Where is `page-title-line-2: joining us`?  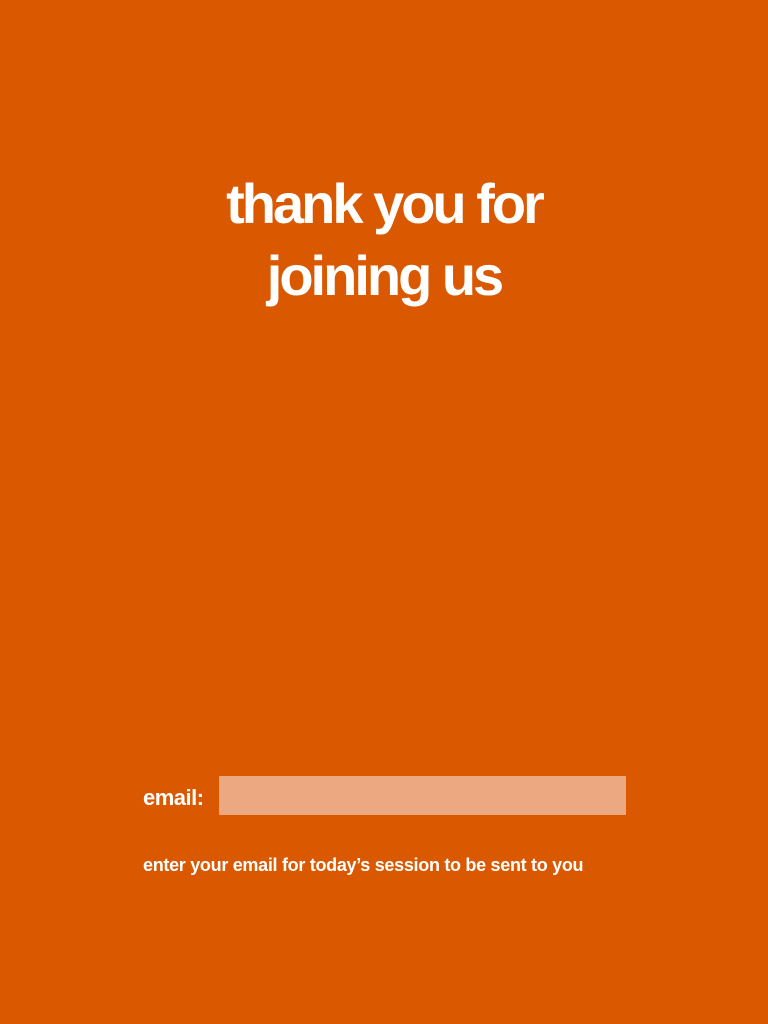
page-title-line-2: joining us is located at coordinates (385, 275).